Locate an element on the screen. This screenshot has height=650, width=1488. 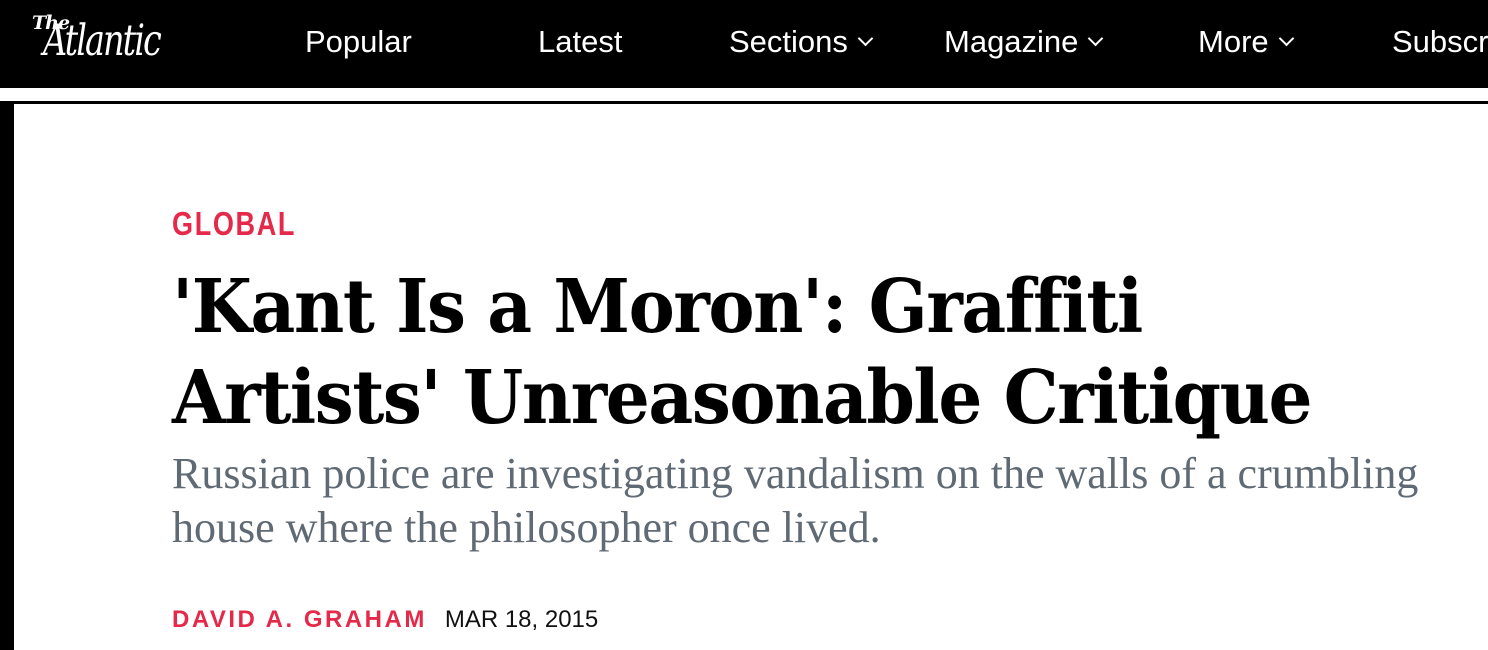
nav-subscribe: Subscr is located at coordinates (1440, 42).